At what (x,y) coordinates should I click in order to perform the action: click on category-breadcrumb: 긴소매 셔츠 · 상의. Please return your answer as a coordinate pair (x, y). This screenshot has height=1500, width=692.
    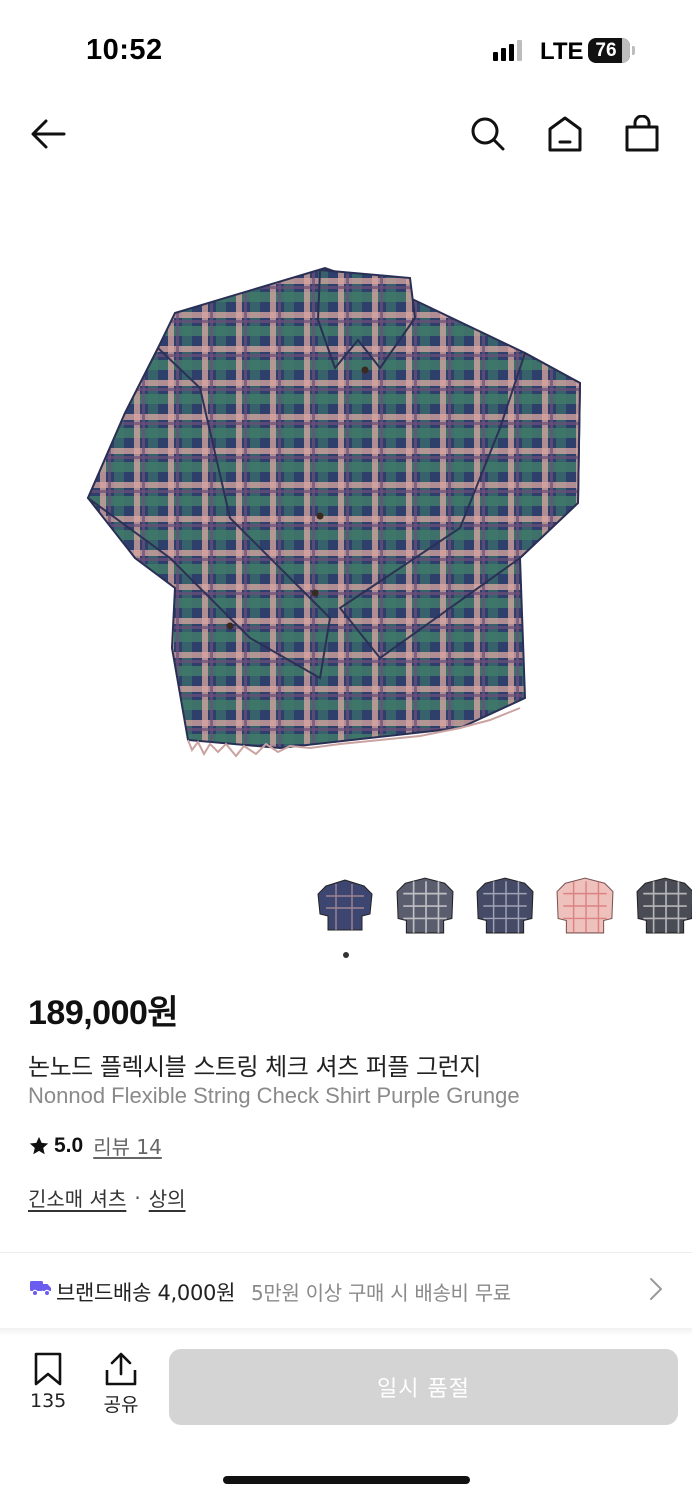
    Looking at the image, I should click on (107, 1197).